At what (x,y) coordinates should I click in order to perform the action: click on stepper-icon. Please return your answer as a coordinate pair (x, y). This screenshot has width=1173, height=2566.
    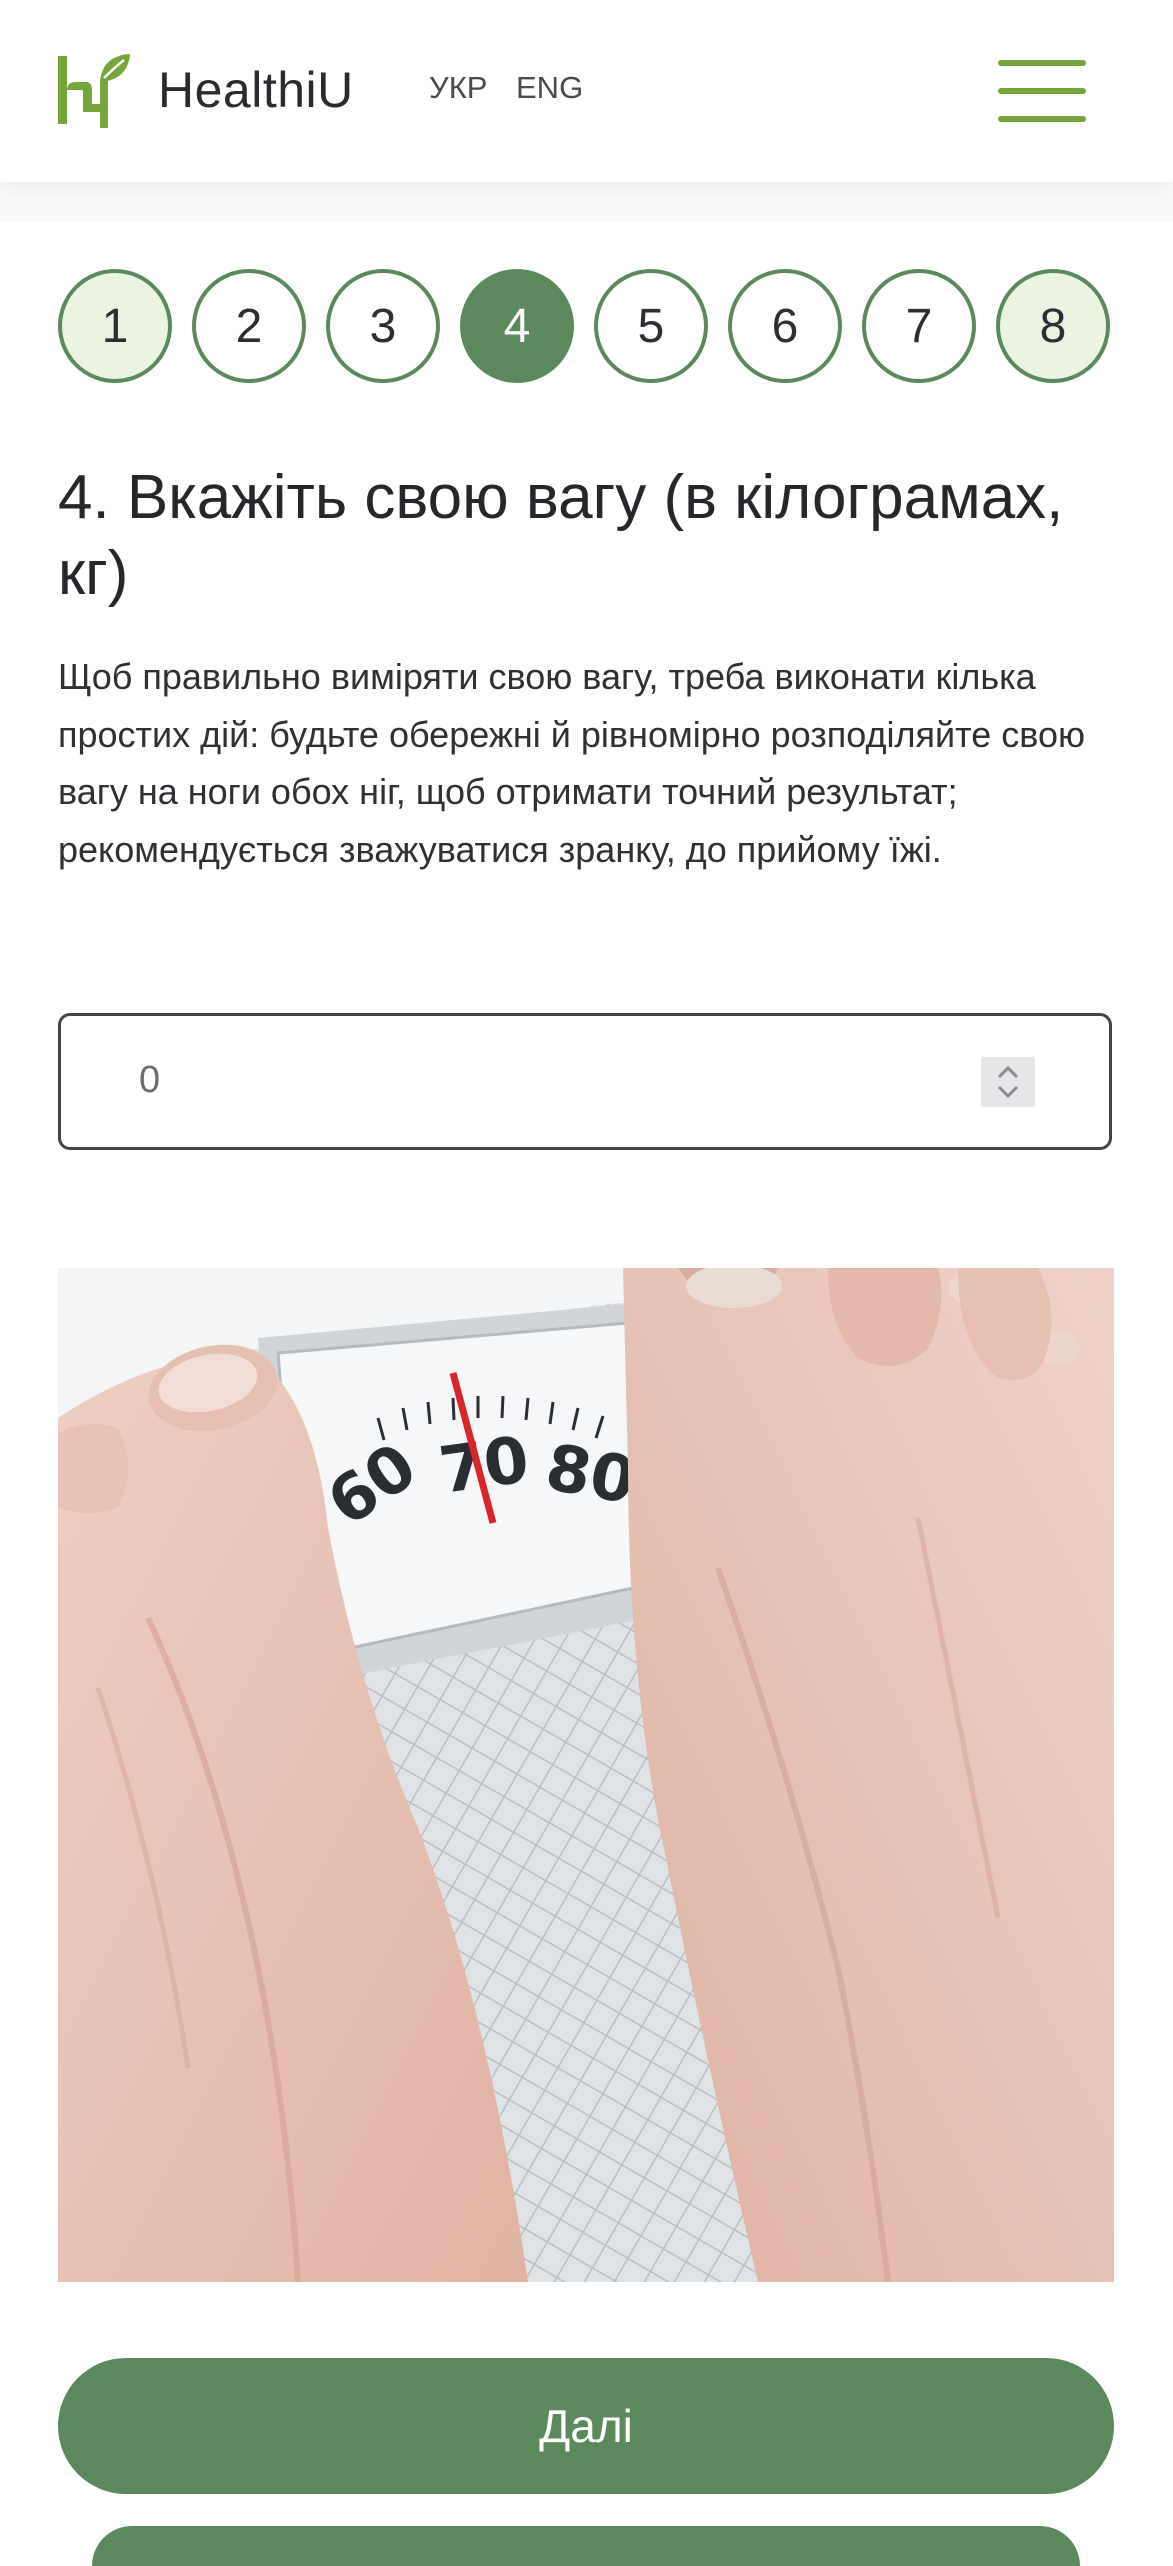
    Looking at the image, I should click on (1008, 1082).